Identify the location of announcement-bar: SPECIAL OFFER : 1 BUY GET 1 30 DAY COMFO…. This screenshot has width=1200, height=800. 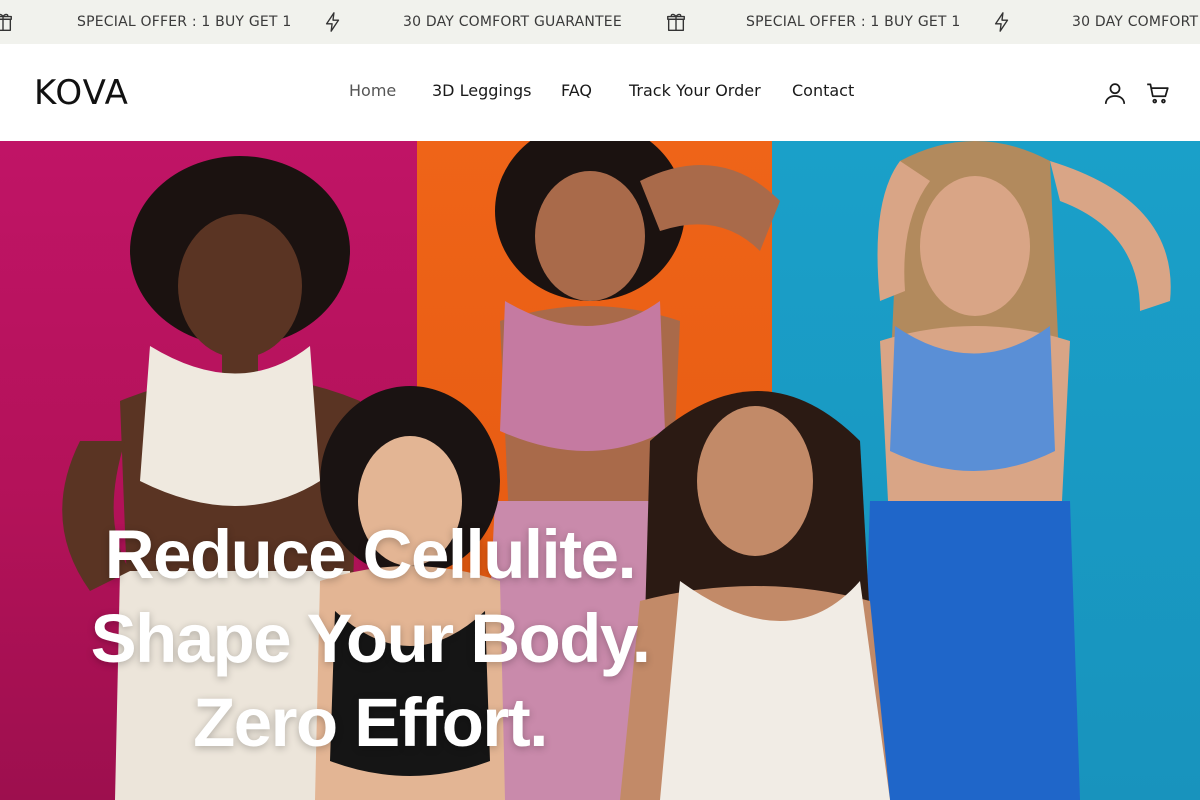
(600, 22).